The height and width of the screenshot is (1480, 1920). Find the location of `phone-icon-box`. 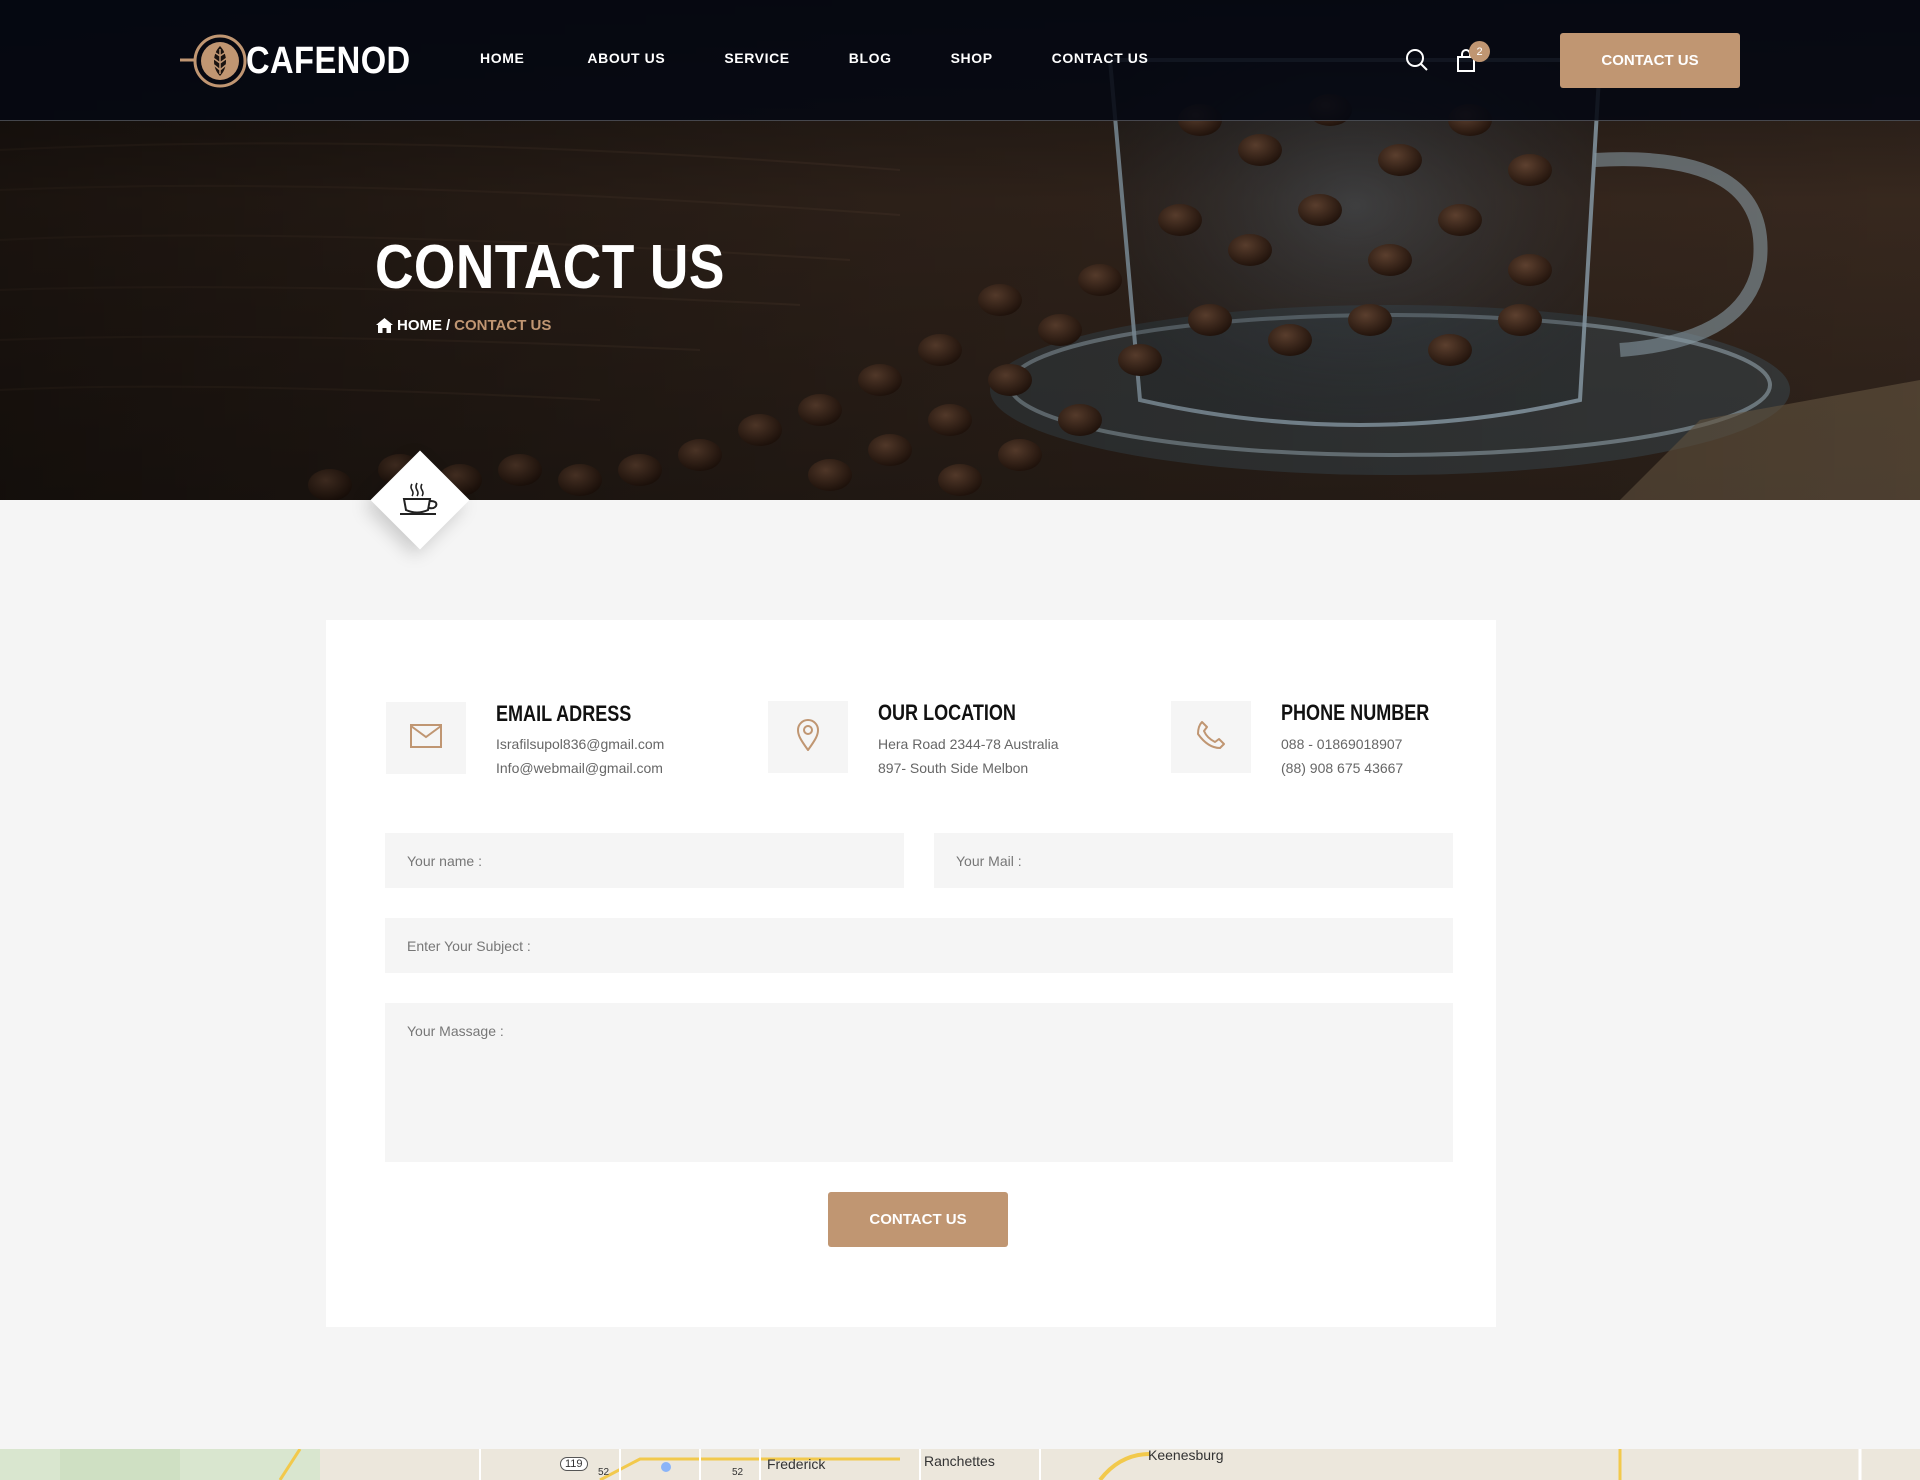

phone-icon-box is located at coordinates (1211, 737).